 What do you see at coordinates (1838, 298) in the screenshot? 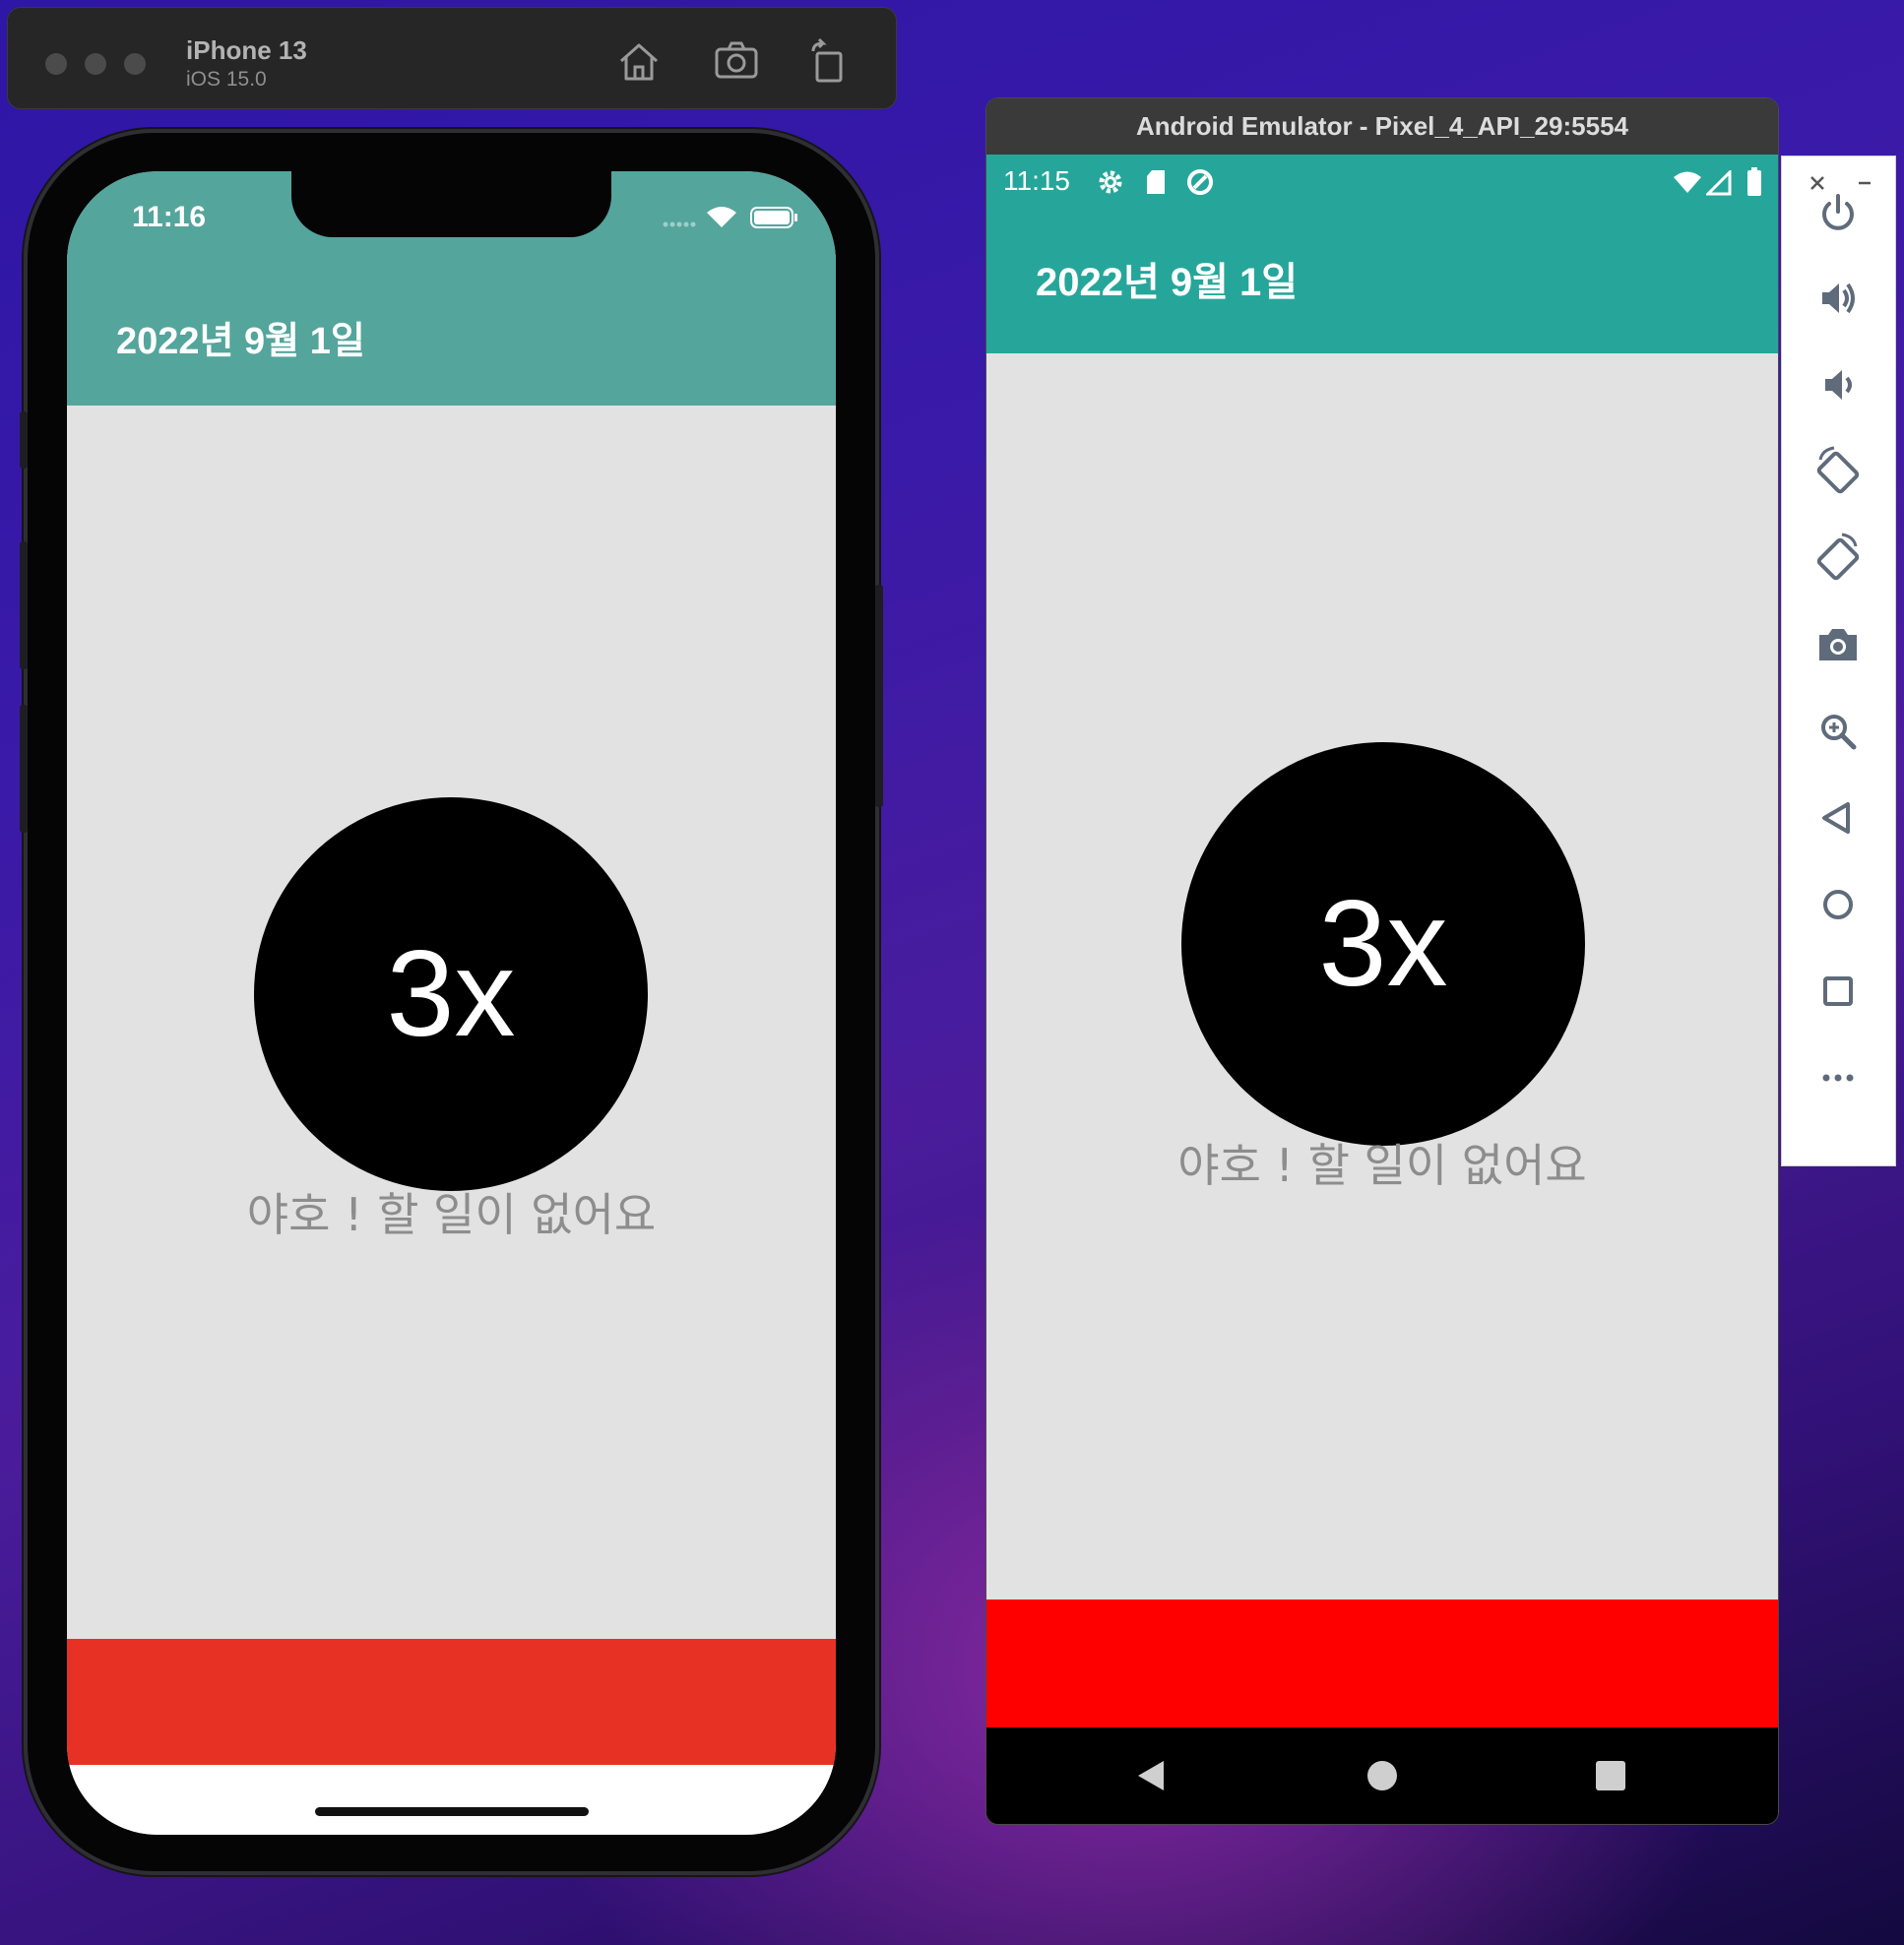
I see `volume-up-icon` at bounding box center [1838, 298].